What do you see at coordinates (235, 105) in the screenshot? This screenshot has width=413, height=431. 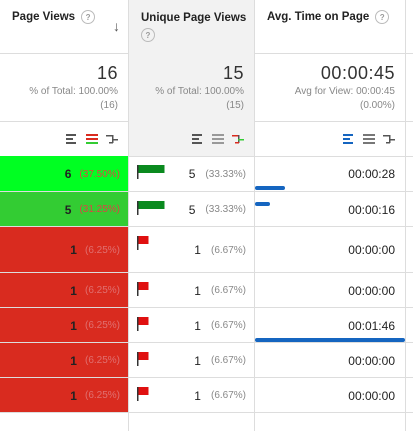 I see `total-count: (15)` at bounding box center [235, 105].